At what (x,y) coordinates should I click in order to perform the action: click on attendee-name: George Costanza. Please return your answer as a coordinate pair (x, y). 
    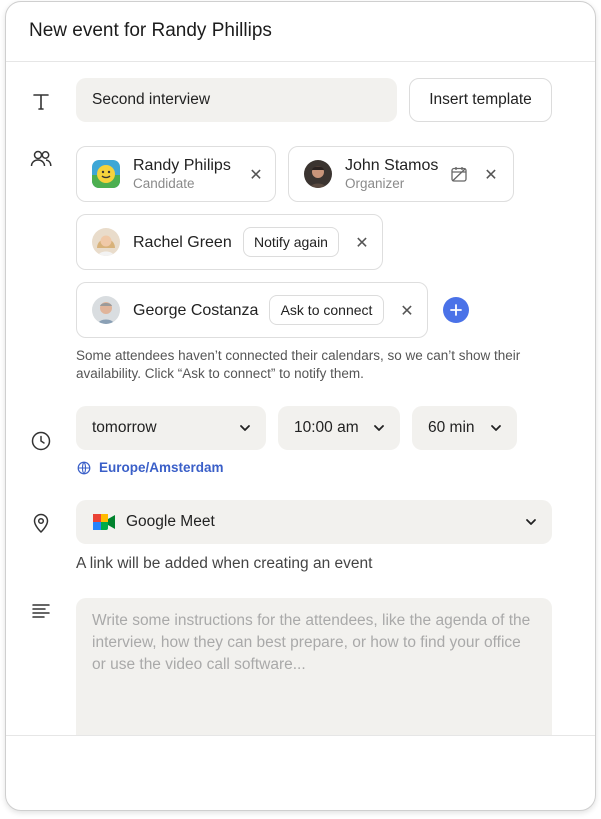
    Looking at the image, I should click on (196, 310).